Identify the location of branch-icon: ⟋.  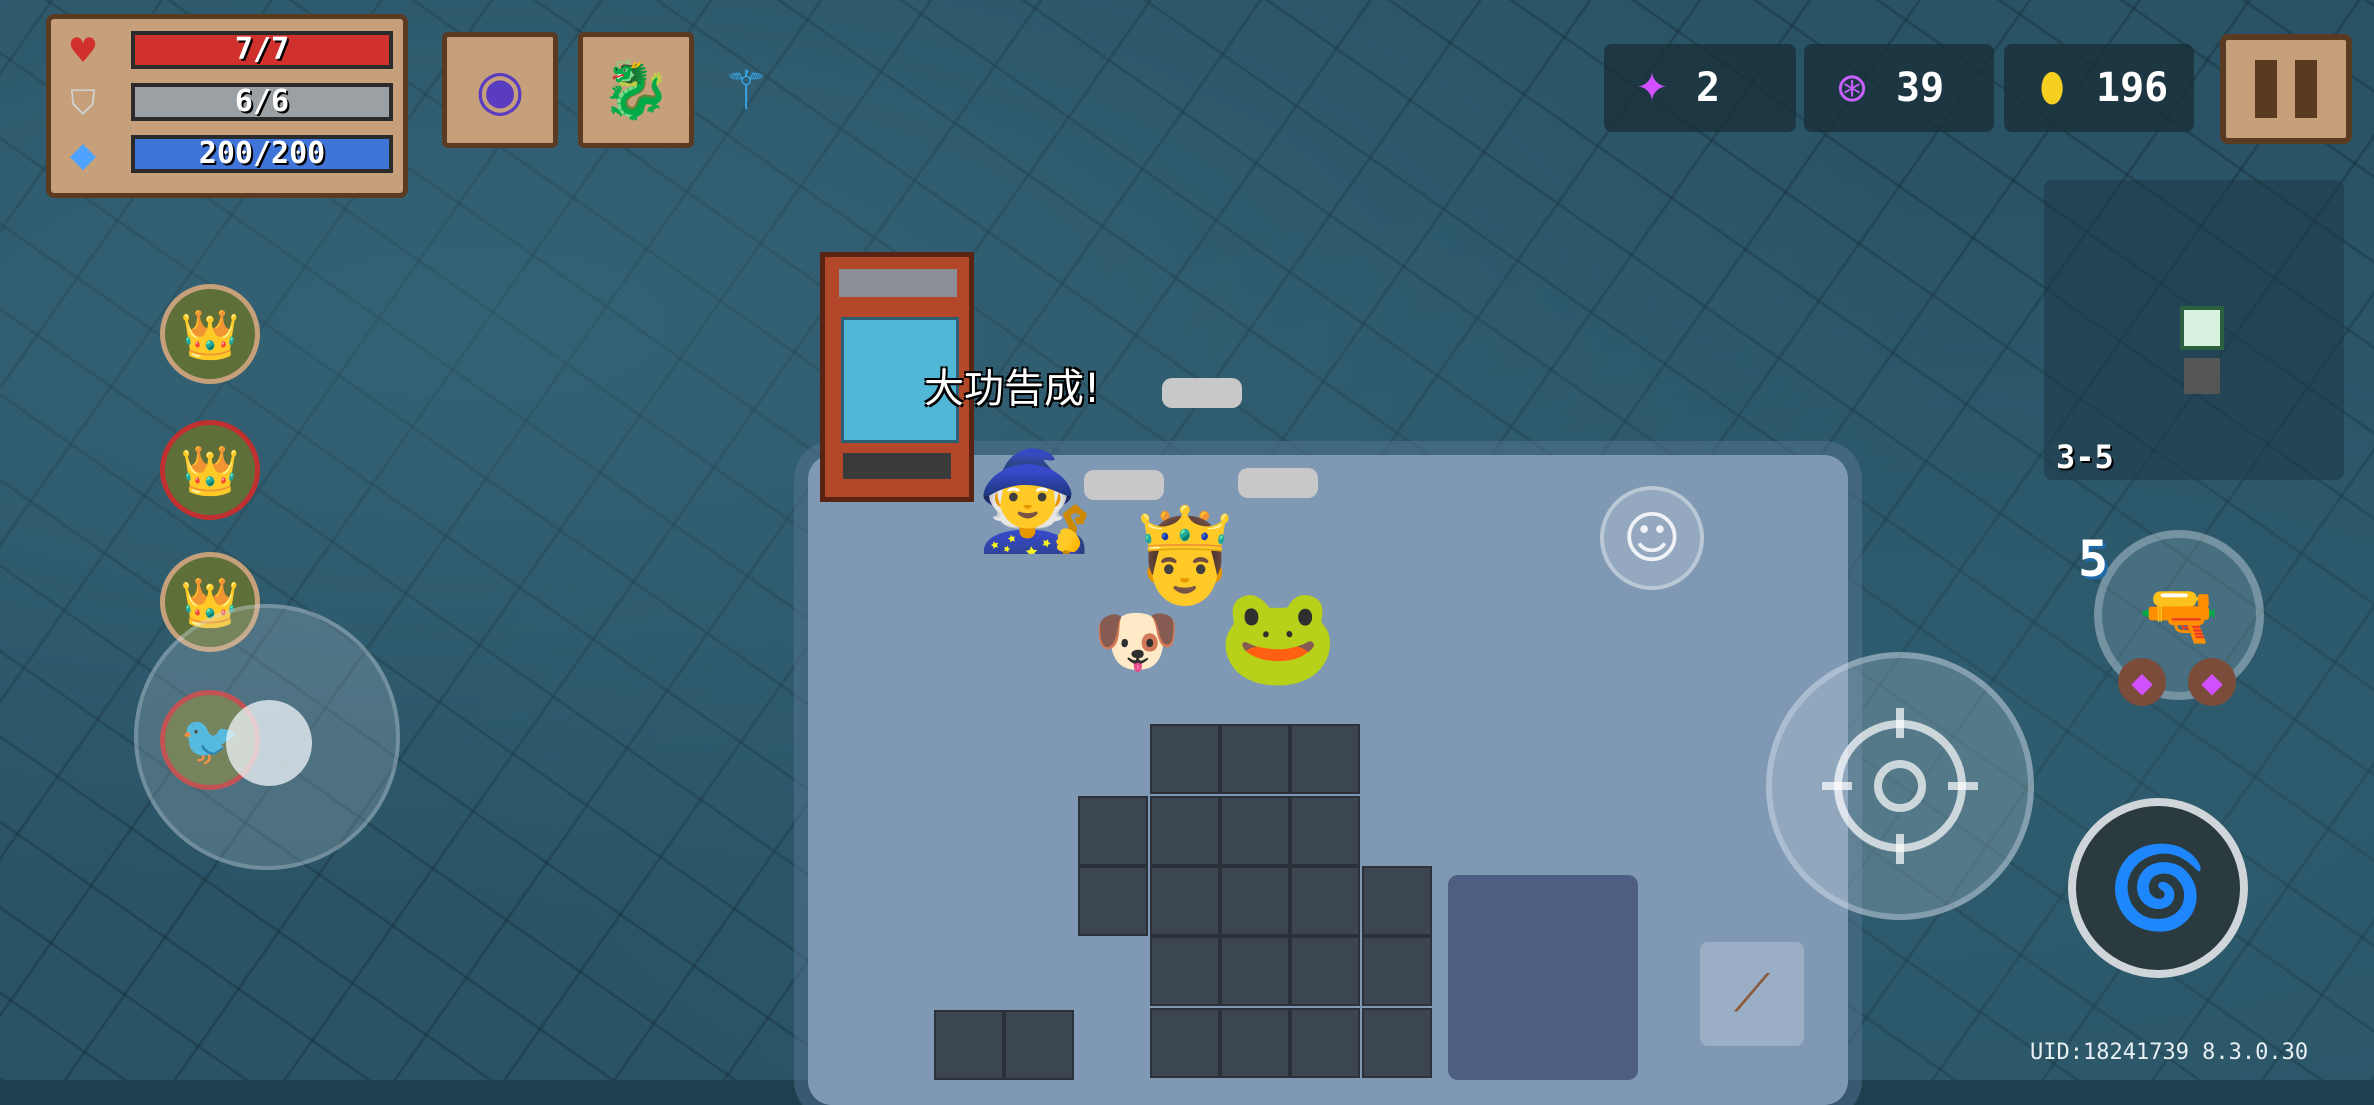
(1752, 993).